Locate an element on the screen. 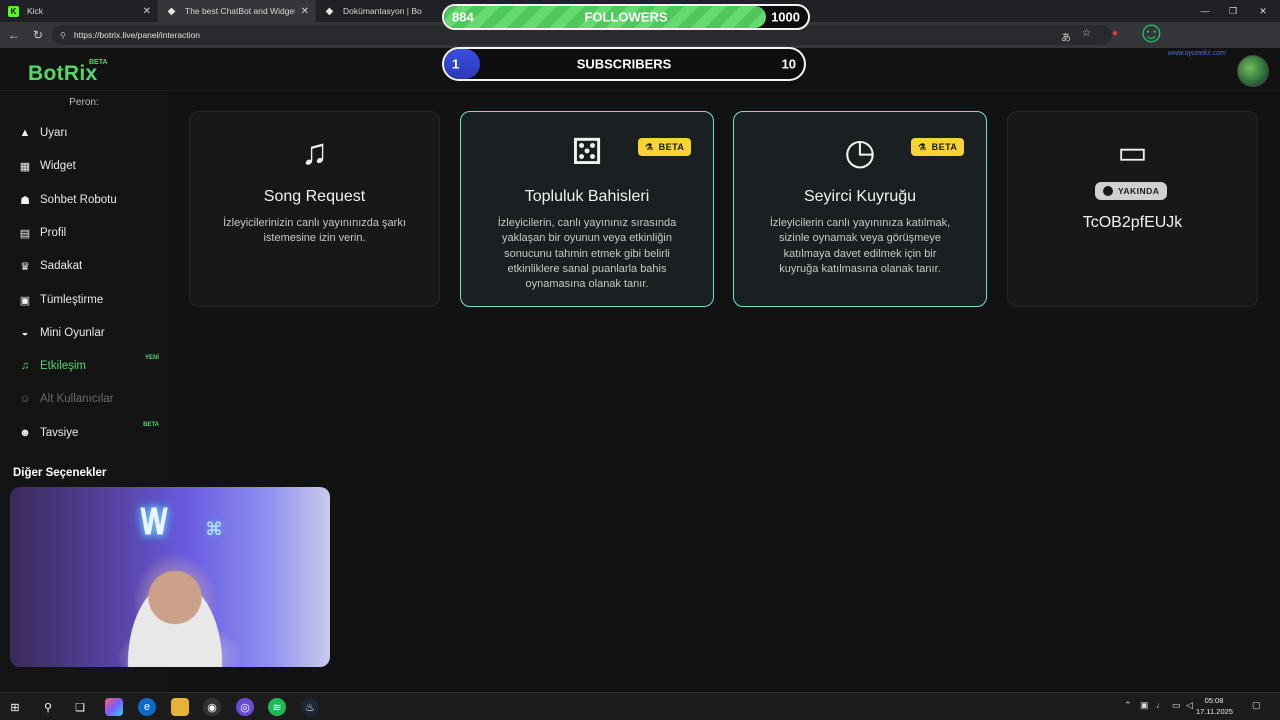 Image resolution: width=1280 pixels, height=720 pixels. taskbar: ⊞ ⚲ ❏ e ◉ ◎ ≋ ♨ is located at coordinates (640, 706).